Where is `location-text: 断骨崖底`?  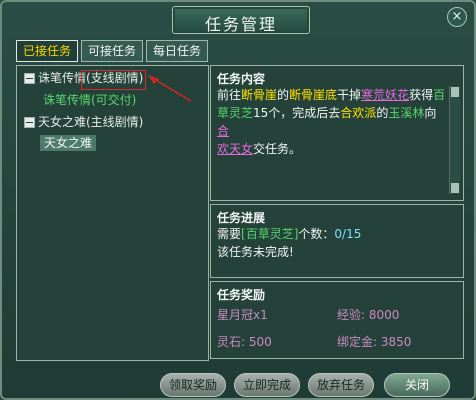
location-text: 断骨崖底 is located at coordinates (313, 95).